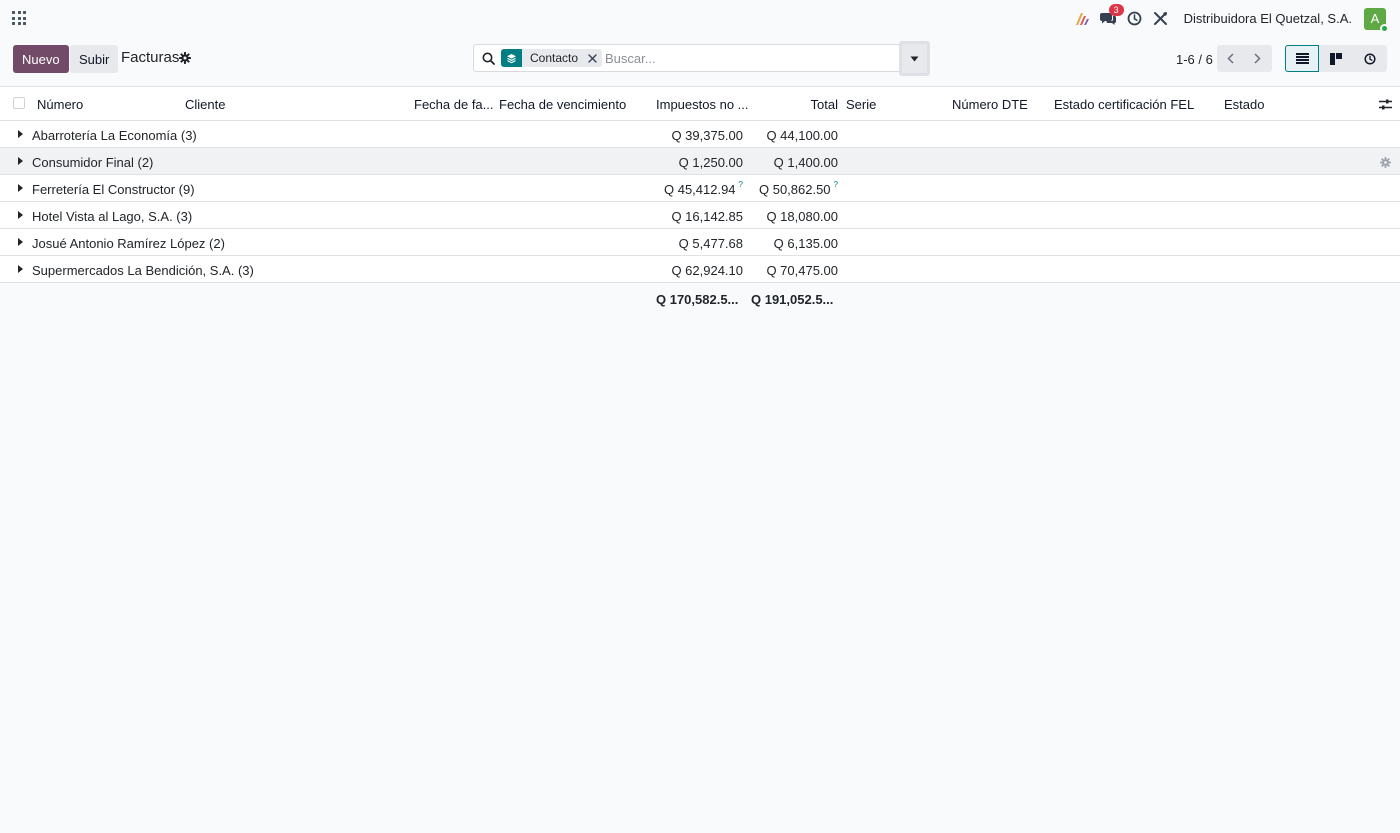 The width and height of the screenshot is (1400, 833). I want to click on caret-down-icon, so click(914, 58).